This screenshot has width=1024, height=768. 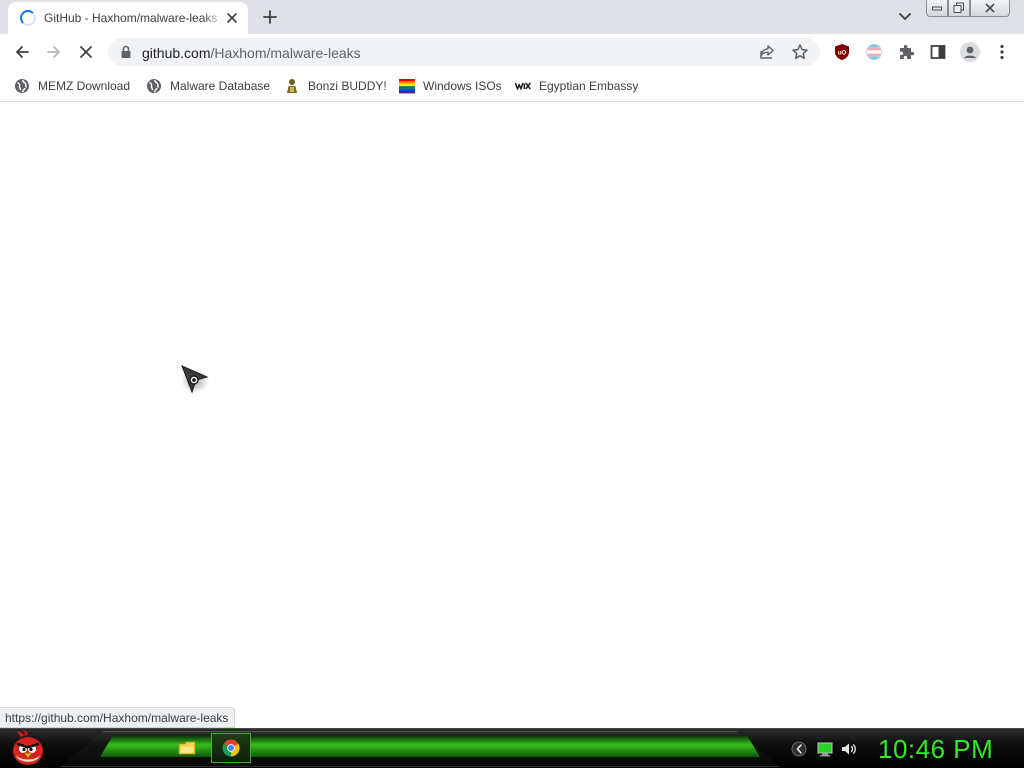 I want to click on tab-strip: GitHub - Haxhom/malware-leaks, so click(x=512, y=17).